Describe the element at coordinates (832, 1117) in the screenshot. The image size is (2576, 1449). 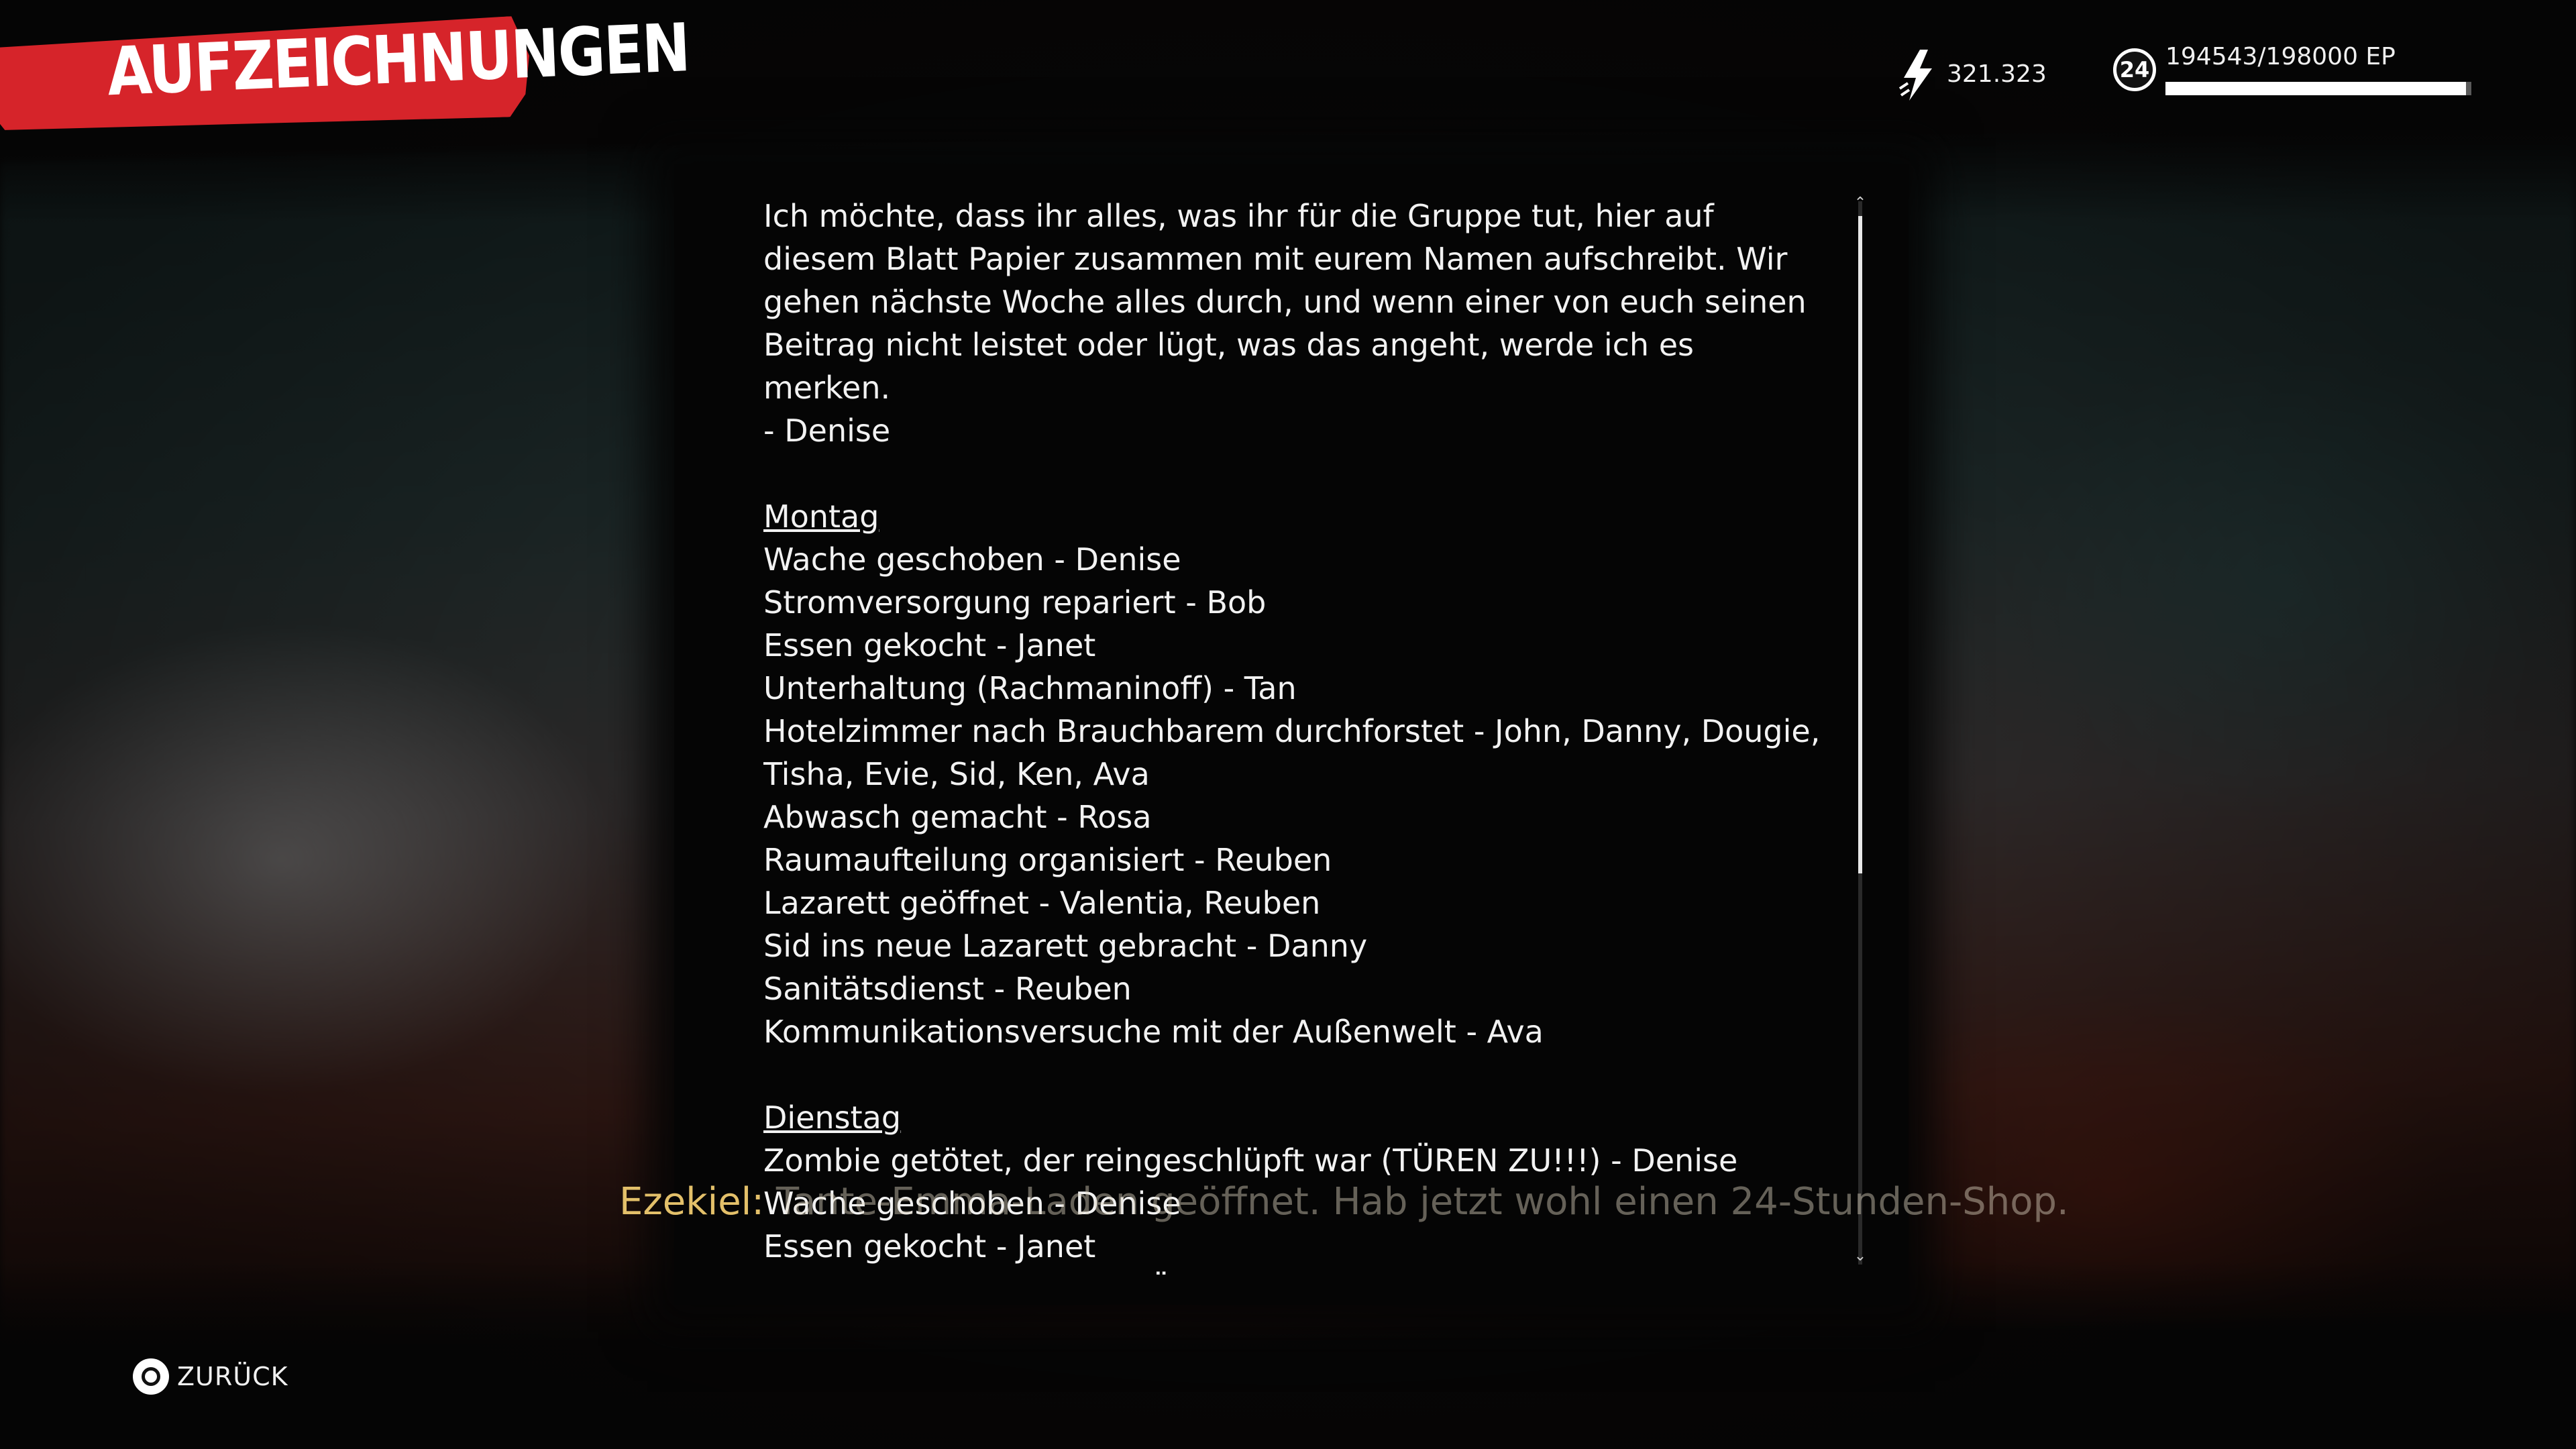
I see `day-heading: Dienstag` at that location.